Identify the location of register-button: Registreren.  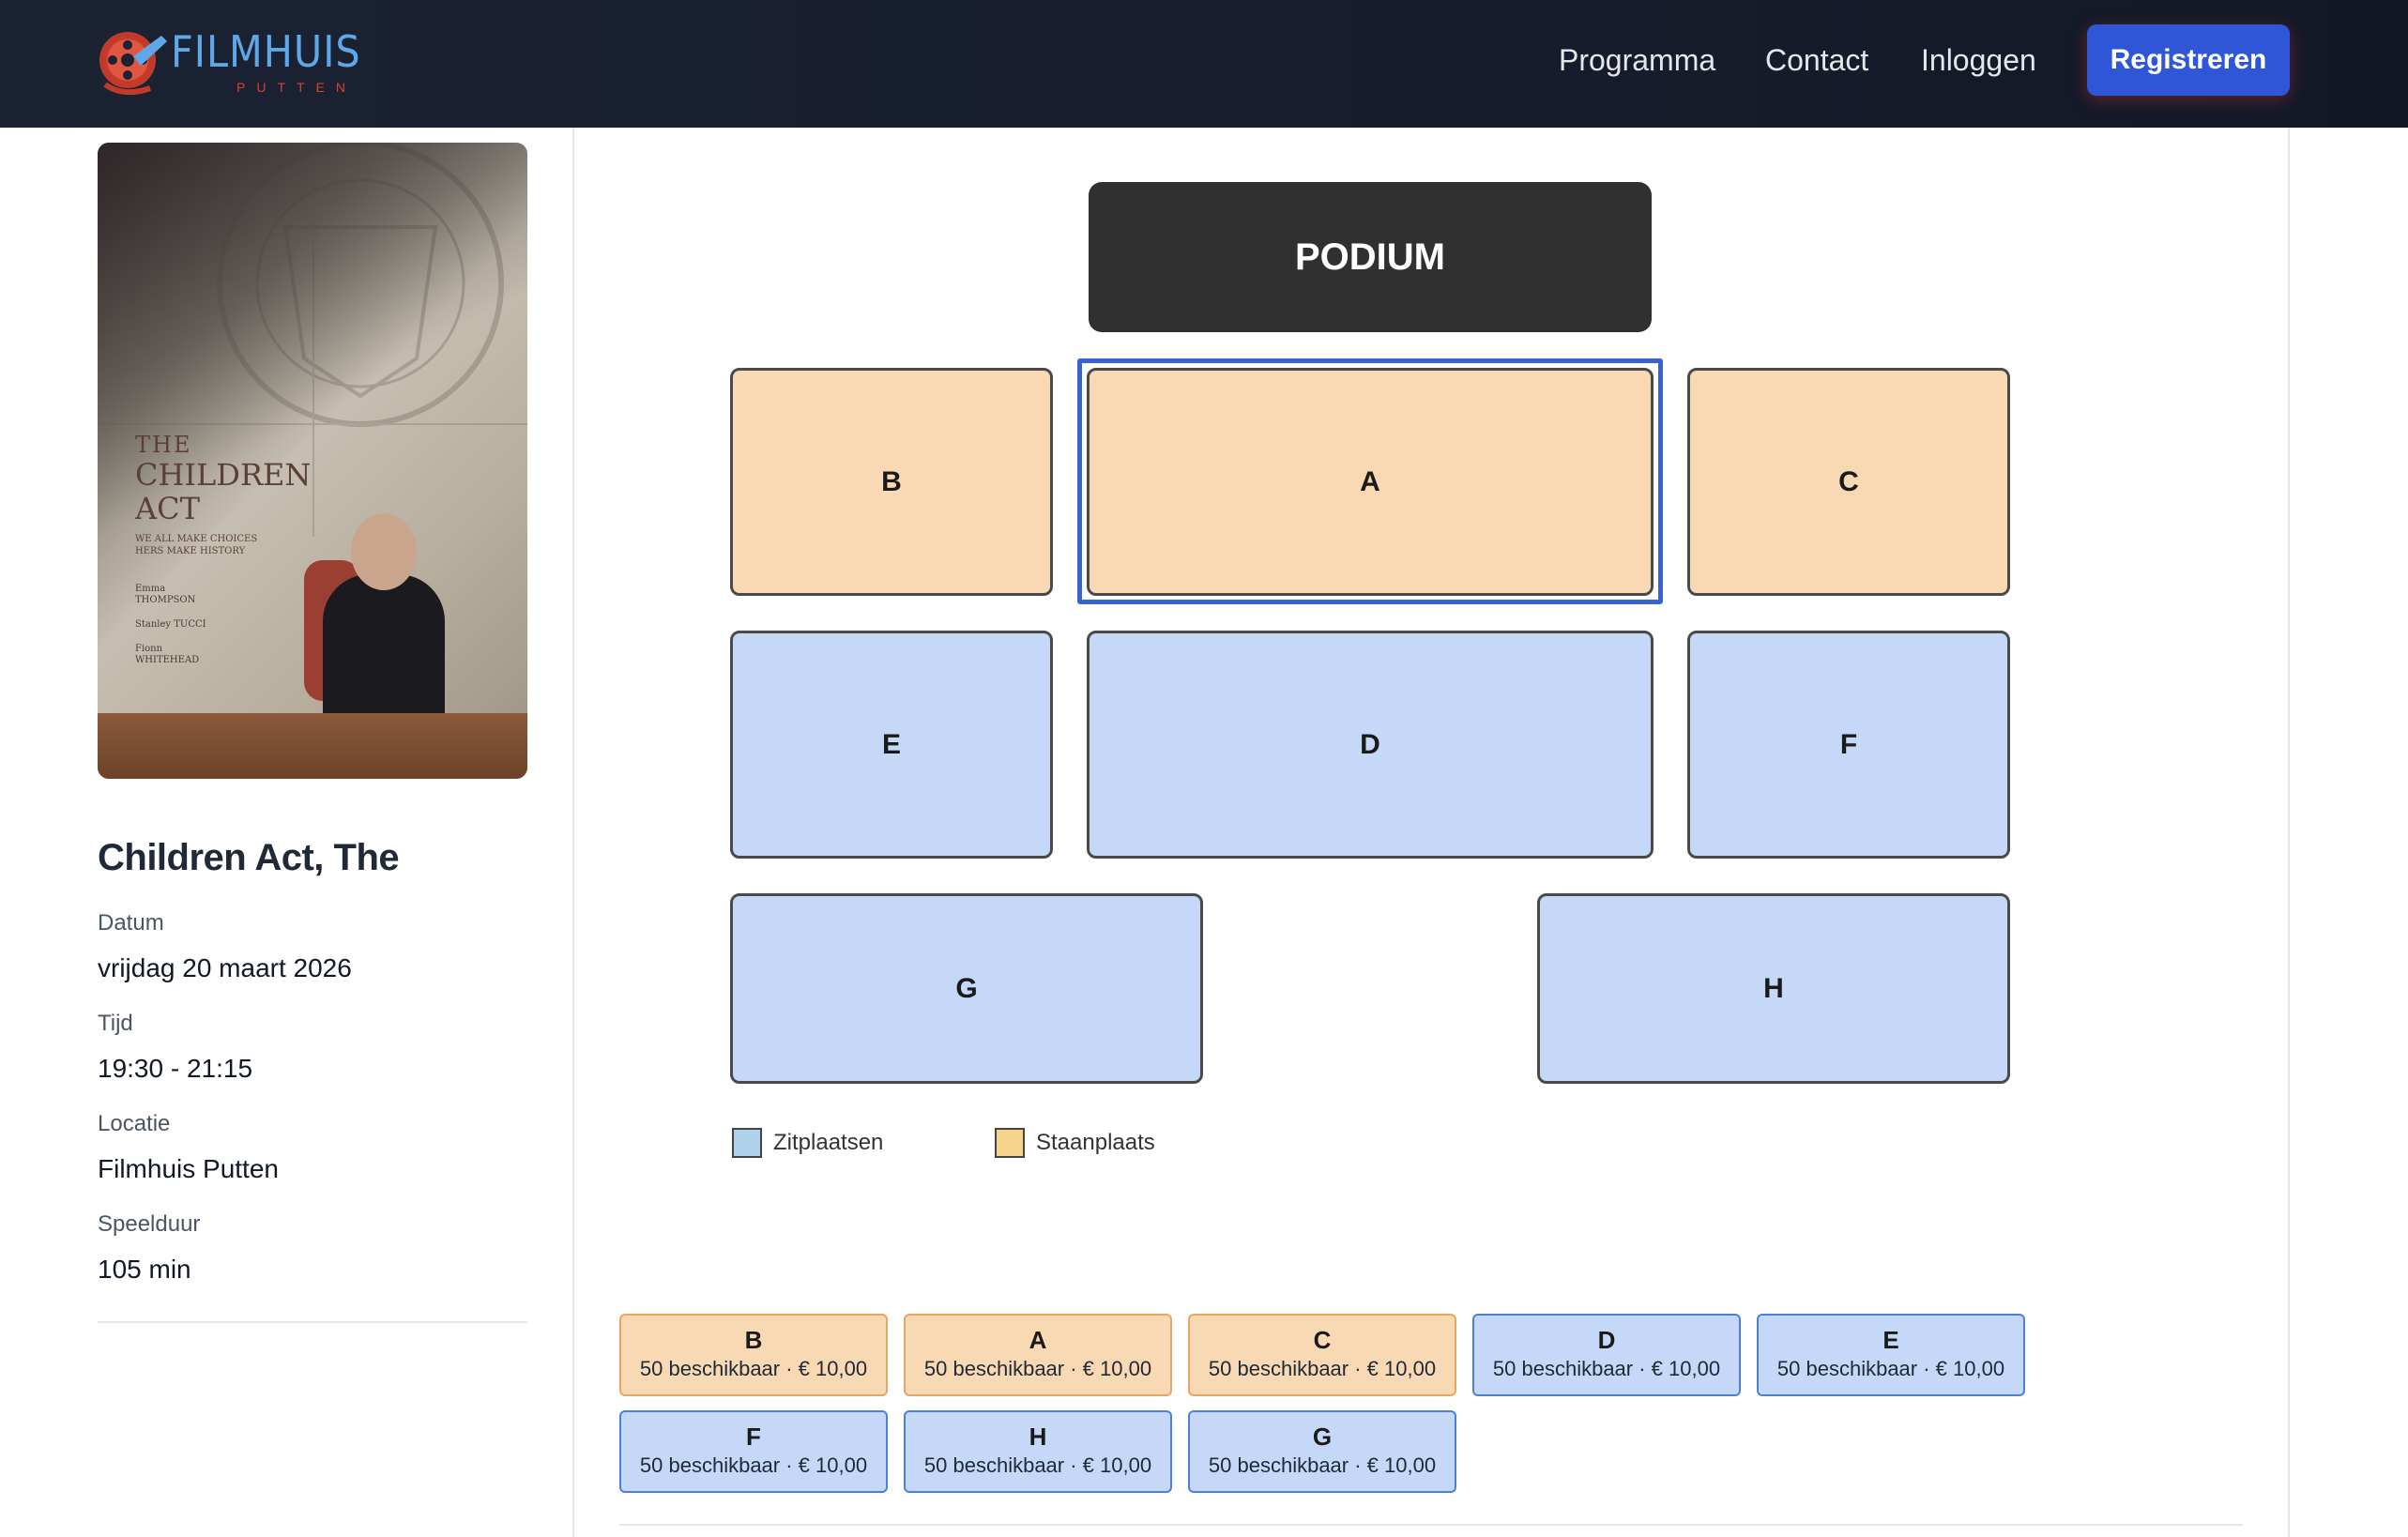
(2188, 60).